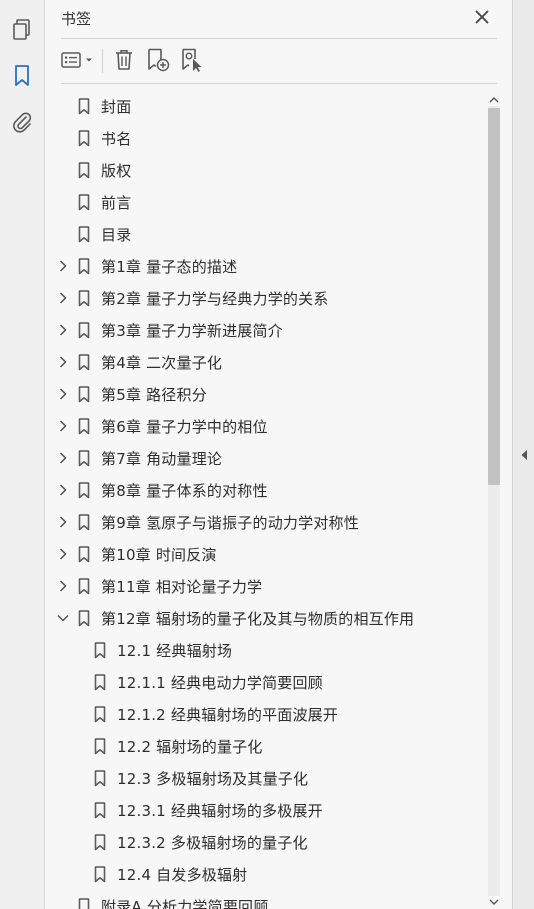 The width and height of the screenshot is (534, 909). What do you see at coordinates (494, 499) in the screenshot?
I see `vertical-scrollbar` at bounding box center [494, 499].